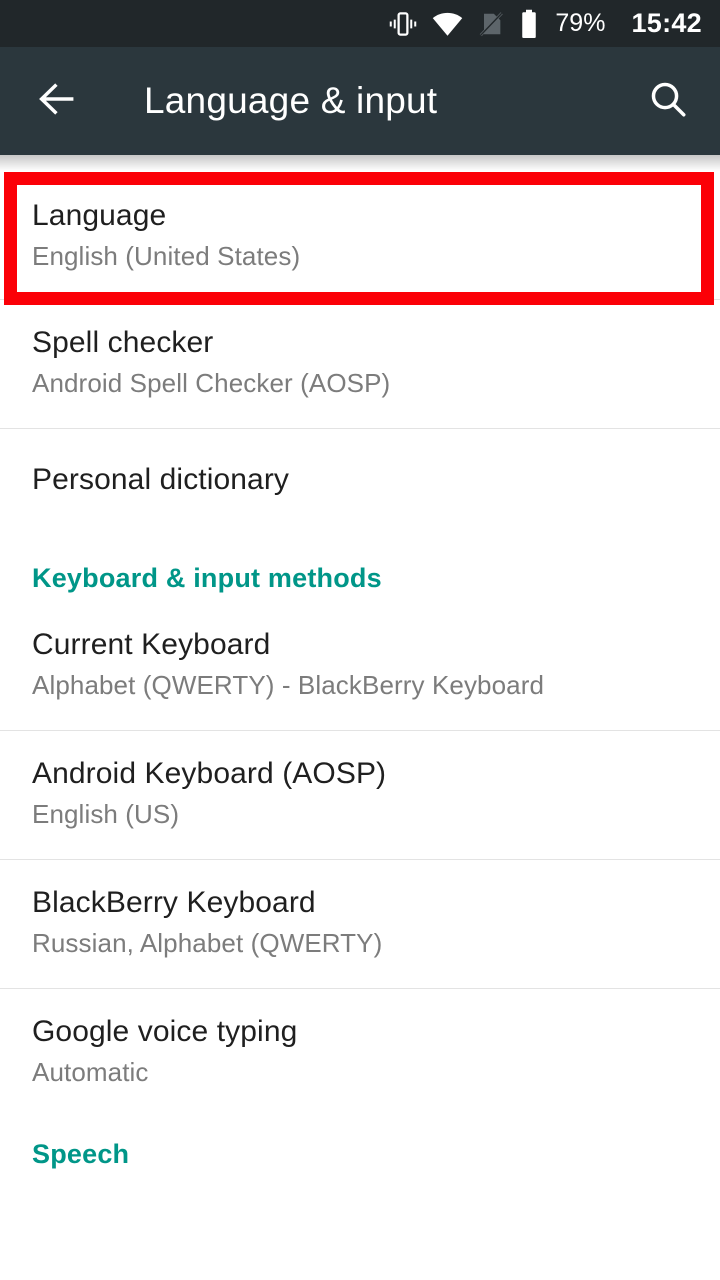 The width and height of the screenshot is (720, 1280). I want to click on back-button, so click(57, 101).